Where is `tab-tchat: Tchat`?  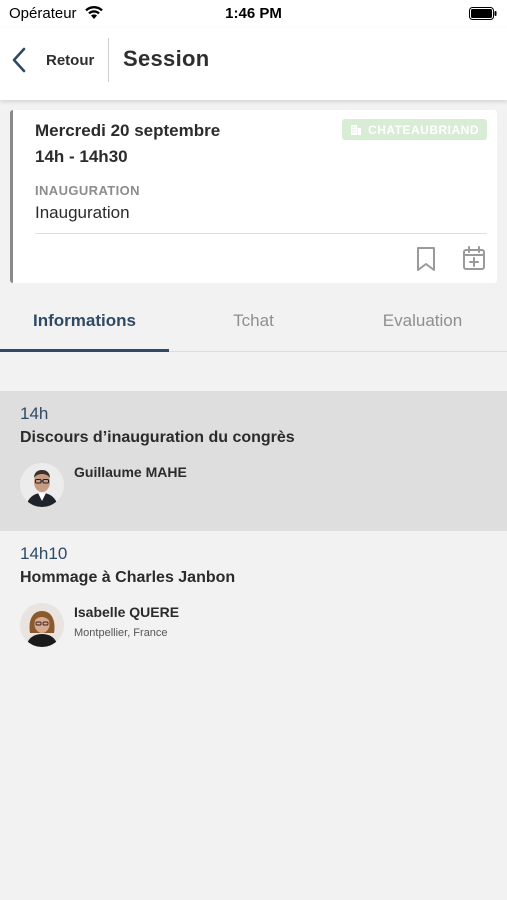 tab-tchat: Tchat is located at coordinates (253, 326).